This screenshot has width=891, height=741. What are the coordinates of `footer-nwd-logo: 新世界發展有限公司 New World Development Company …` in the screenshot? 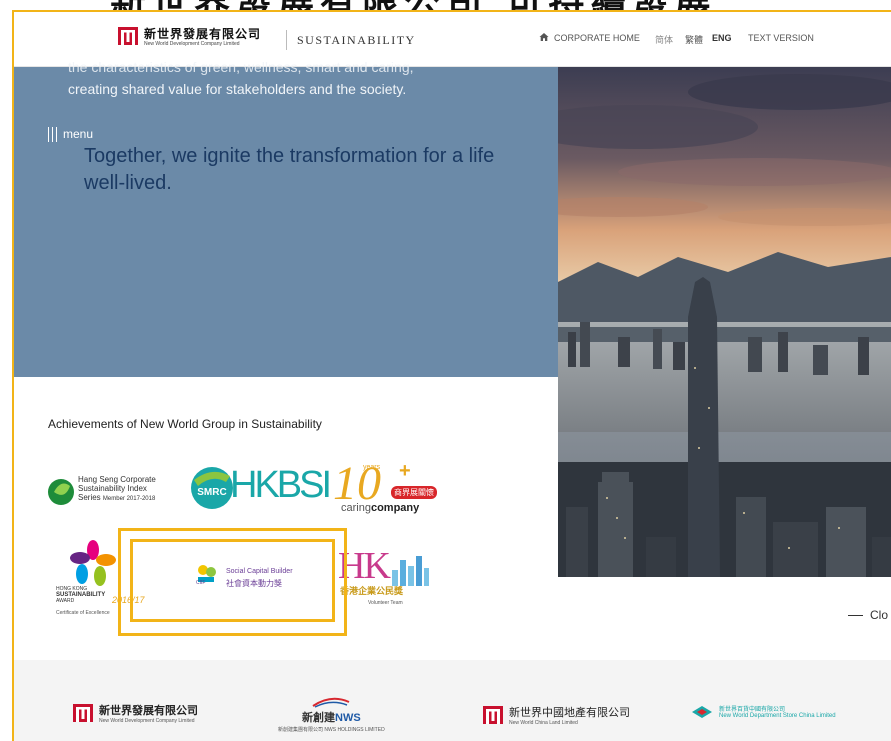 It's located at (135, 713).